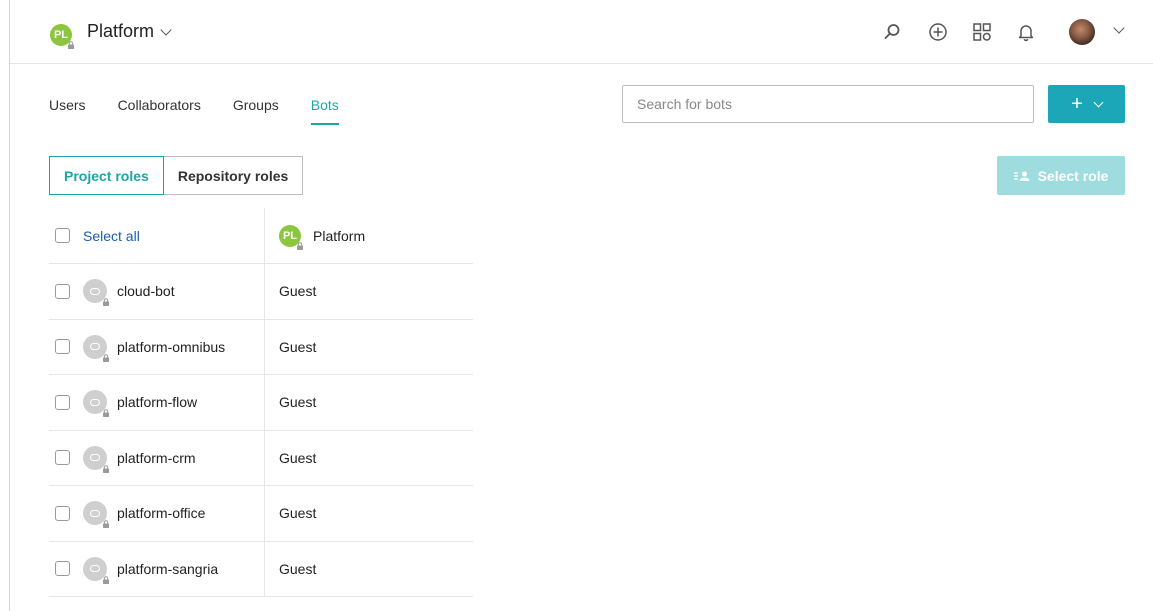 This screenshot has width=1153, height=611. Describe the element at coordinates (828, 104) in the screenshot. I see `search-input` at that location.